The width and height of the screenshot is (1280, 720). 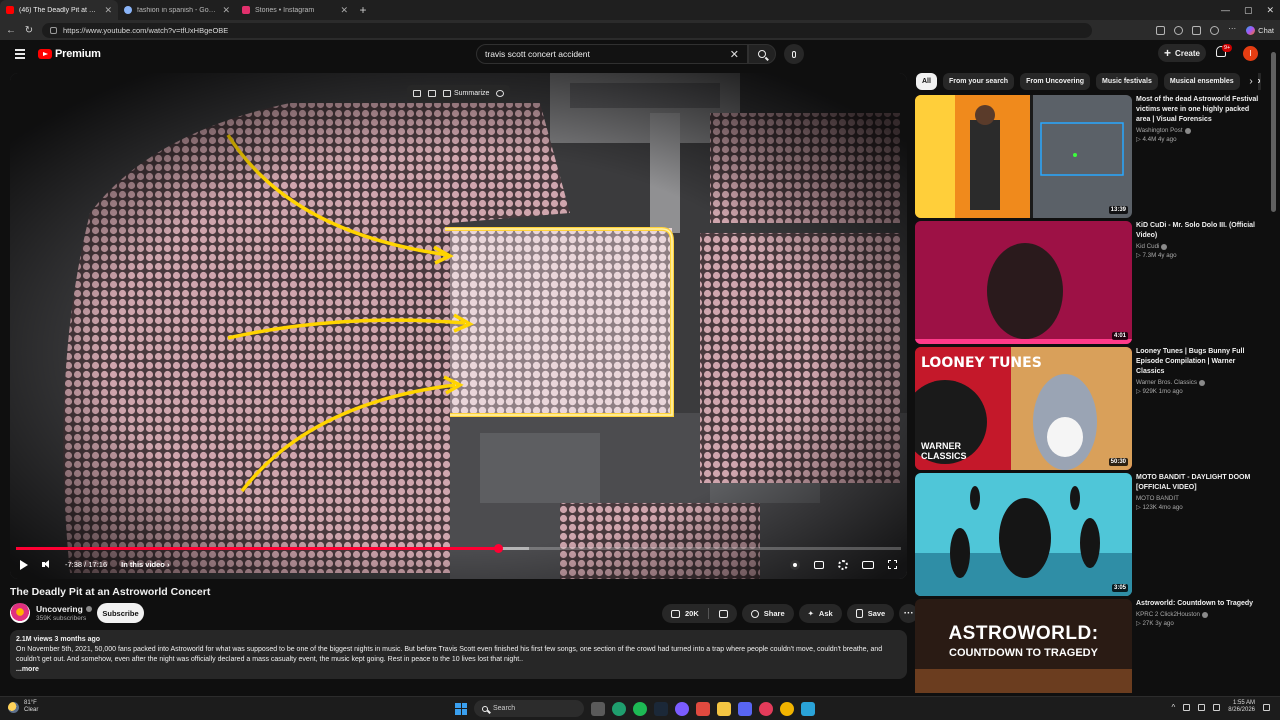 I want to click on steam-icon, so click(x=661, y=708).